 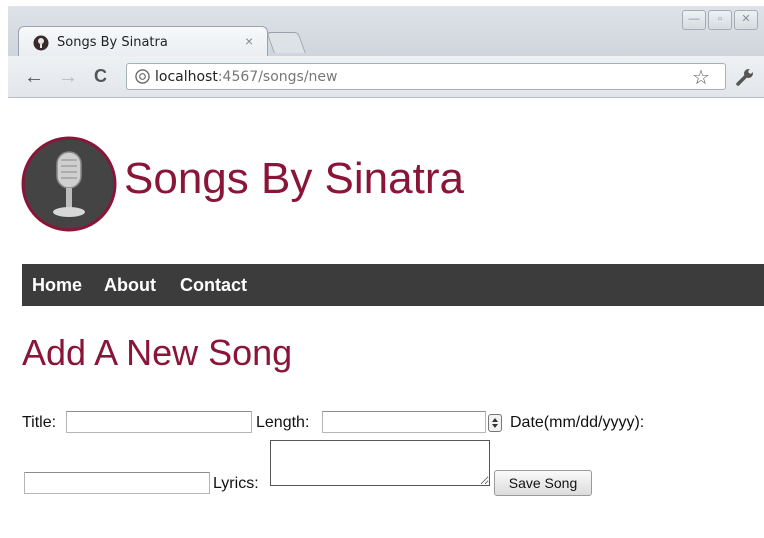 I want to click on tab-title: Songs By Sinatra, so click(x=112, y=42).